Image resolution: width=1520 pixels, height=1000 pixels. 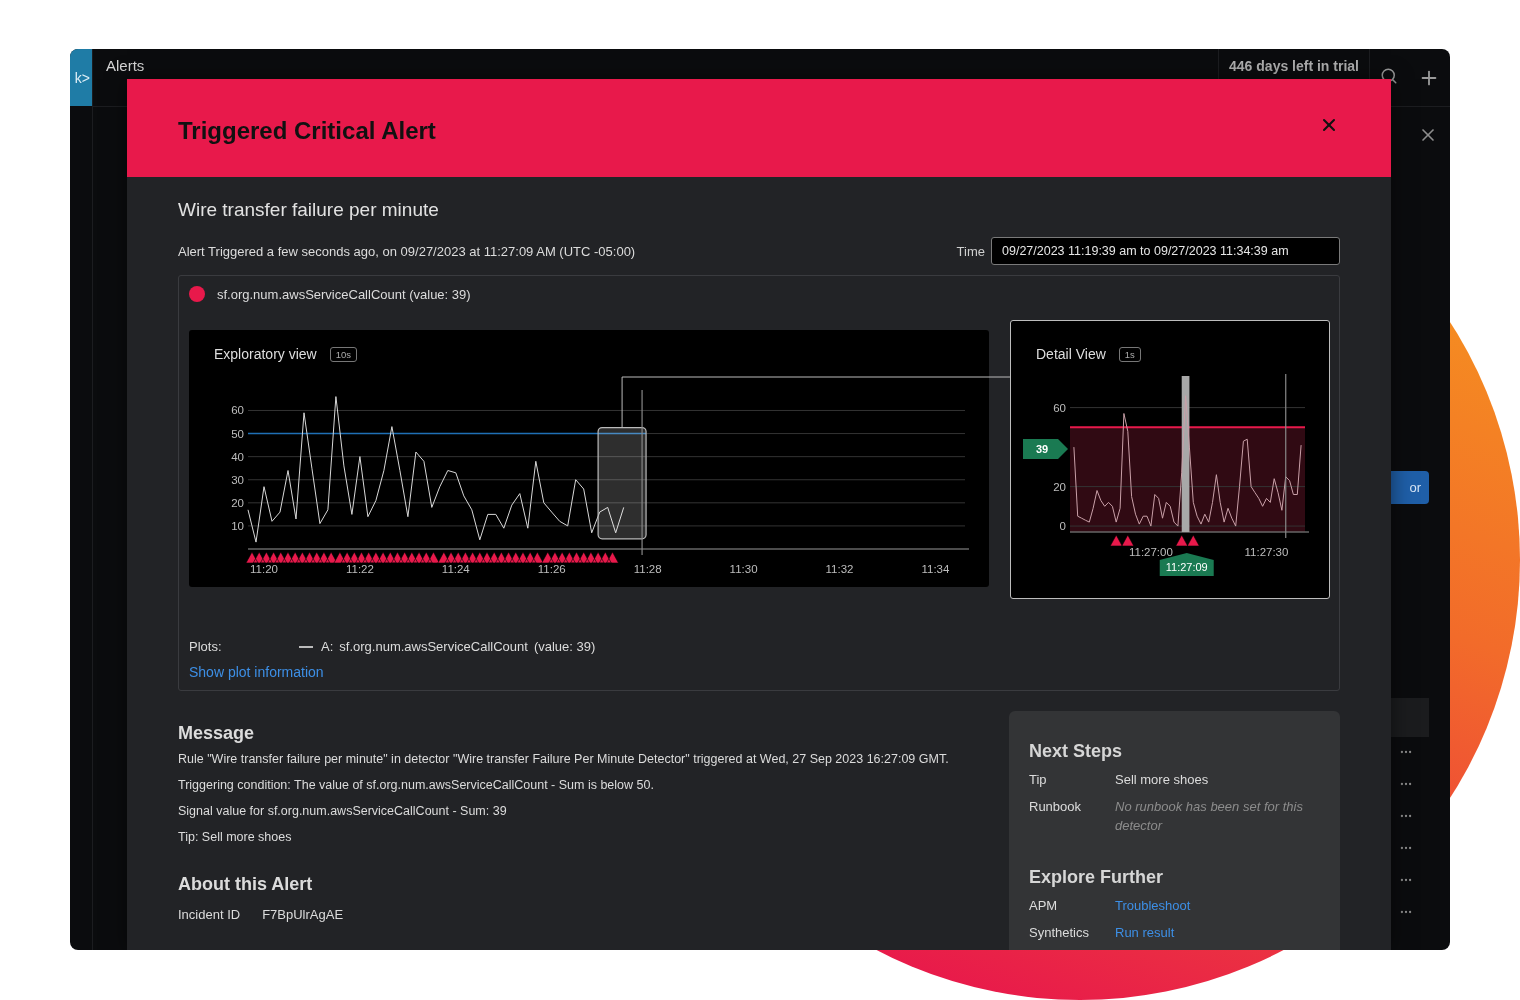 What do you see at coordinates (970, 251) in the screenshot?
I see `time-label: Time` at bounding box center [970, 251].